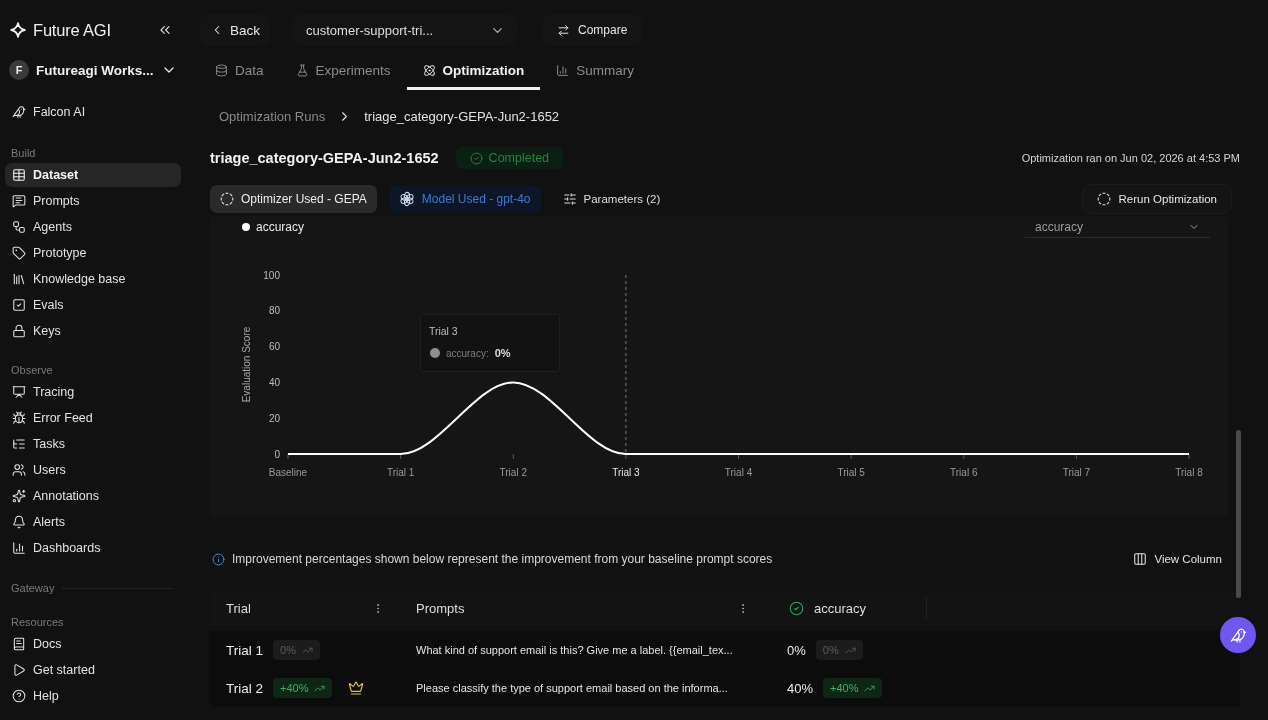  I want to click on x-tick-label: Baseline, so click(288, 472).